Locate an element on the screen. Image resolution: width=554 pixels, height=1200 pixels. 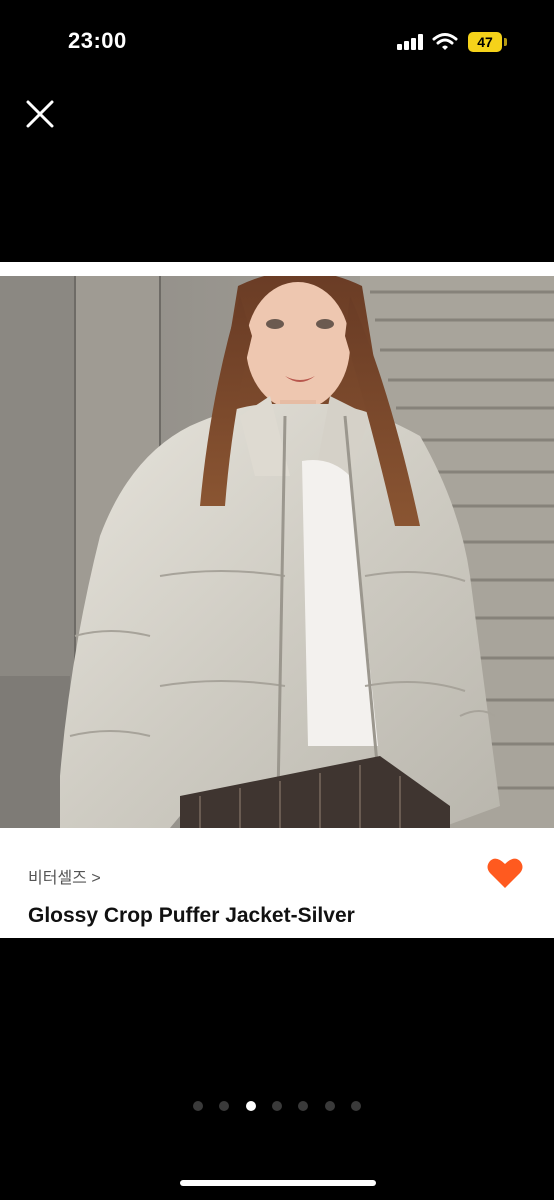
heart-icon is located at coordinates (505, 873).